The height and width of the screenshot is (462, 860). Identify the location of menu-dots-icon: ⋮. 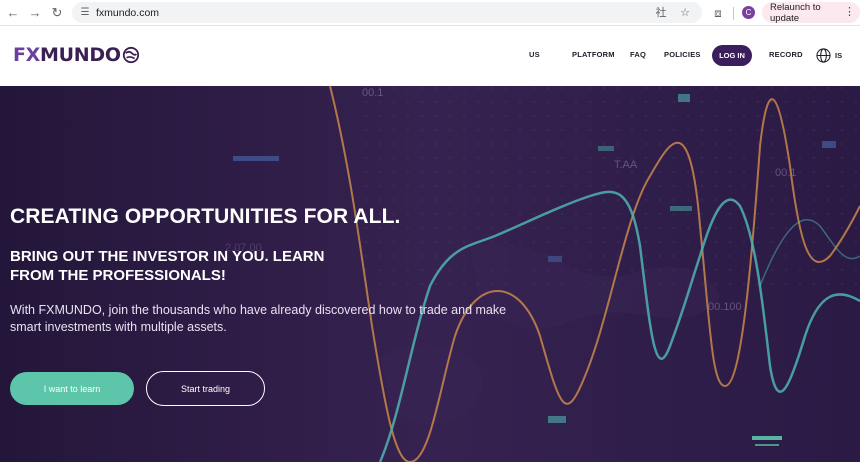
(849, 11).